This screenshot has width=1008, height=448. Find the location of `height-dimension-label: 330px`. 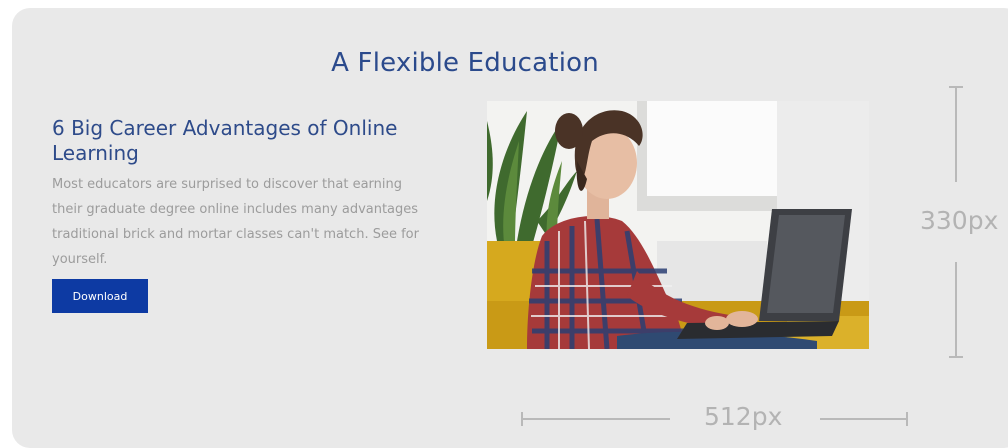

height-dimension-label: 330px is located at coordinates (959, 220).